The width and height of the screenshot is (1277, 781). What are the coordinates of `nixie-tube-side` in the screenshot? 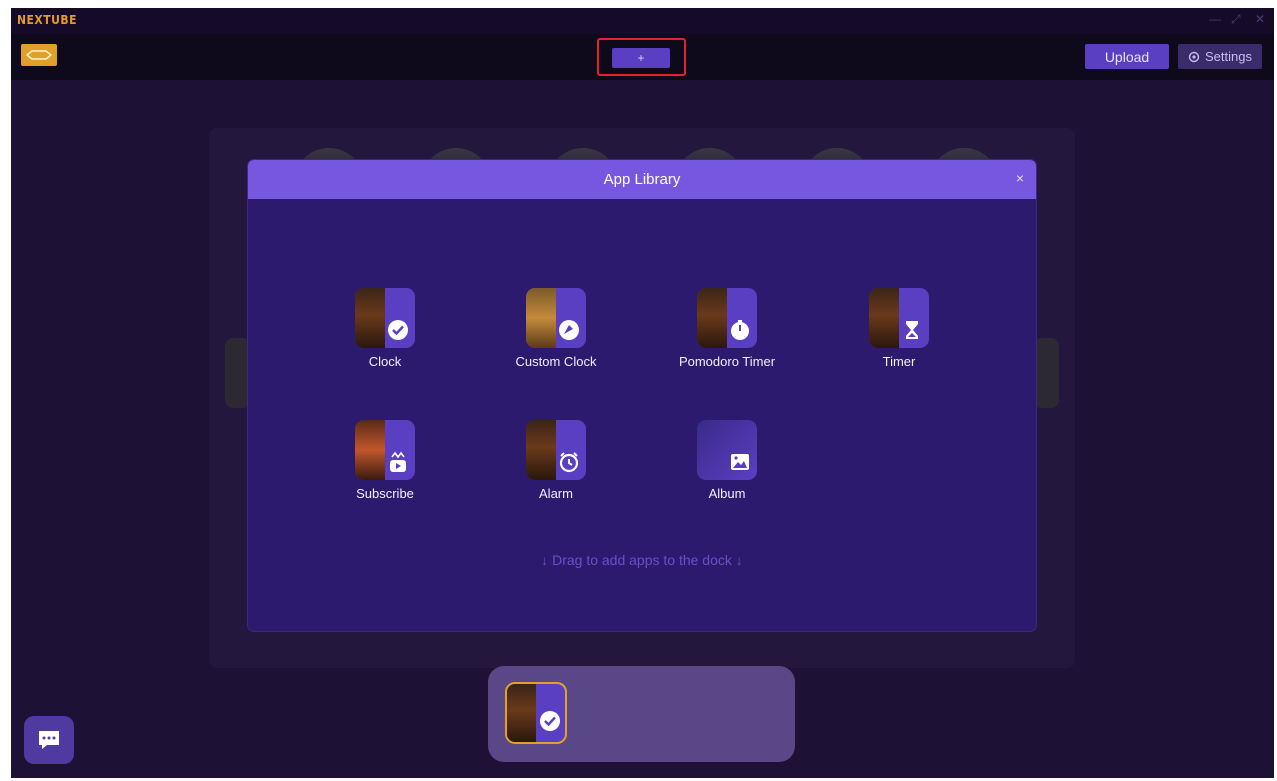 It's located at (1046, 373).